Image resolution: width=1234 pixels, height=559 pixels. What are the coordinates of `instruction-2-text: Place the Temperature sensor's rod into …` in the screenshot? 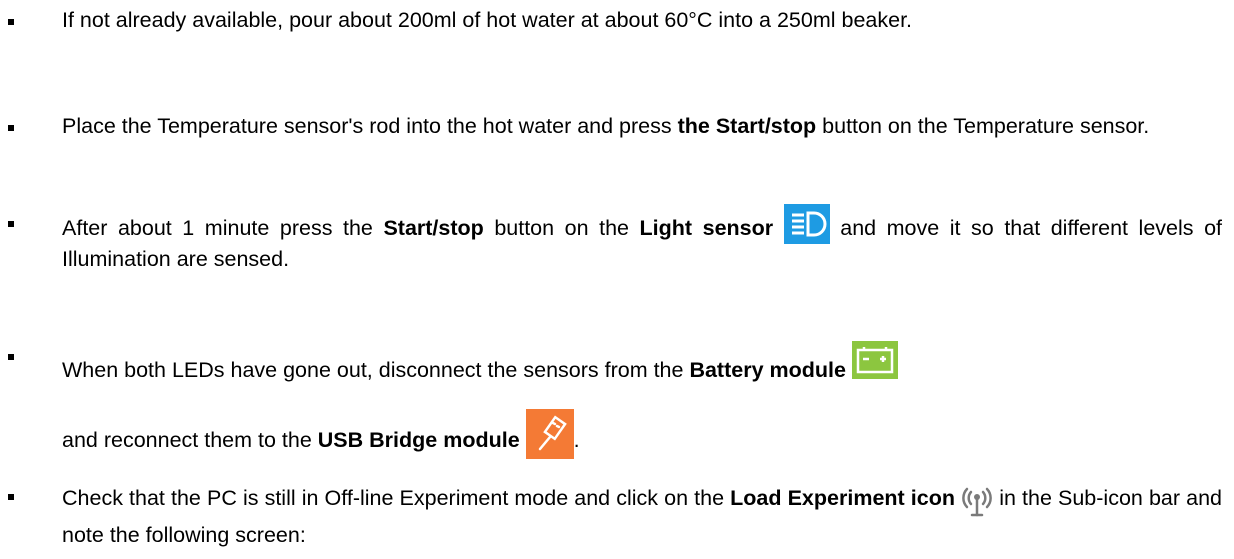 It's located at (370, 126).